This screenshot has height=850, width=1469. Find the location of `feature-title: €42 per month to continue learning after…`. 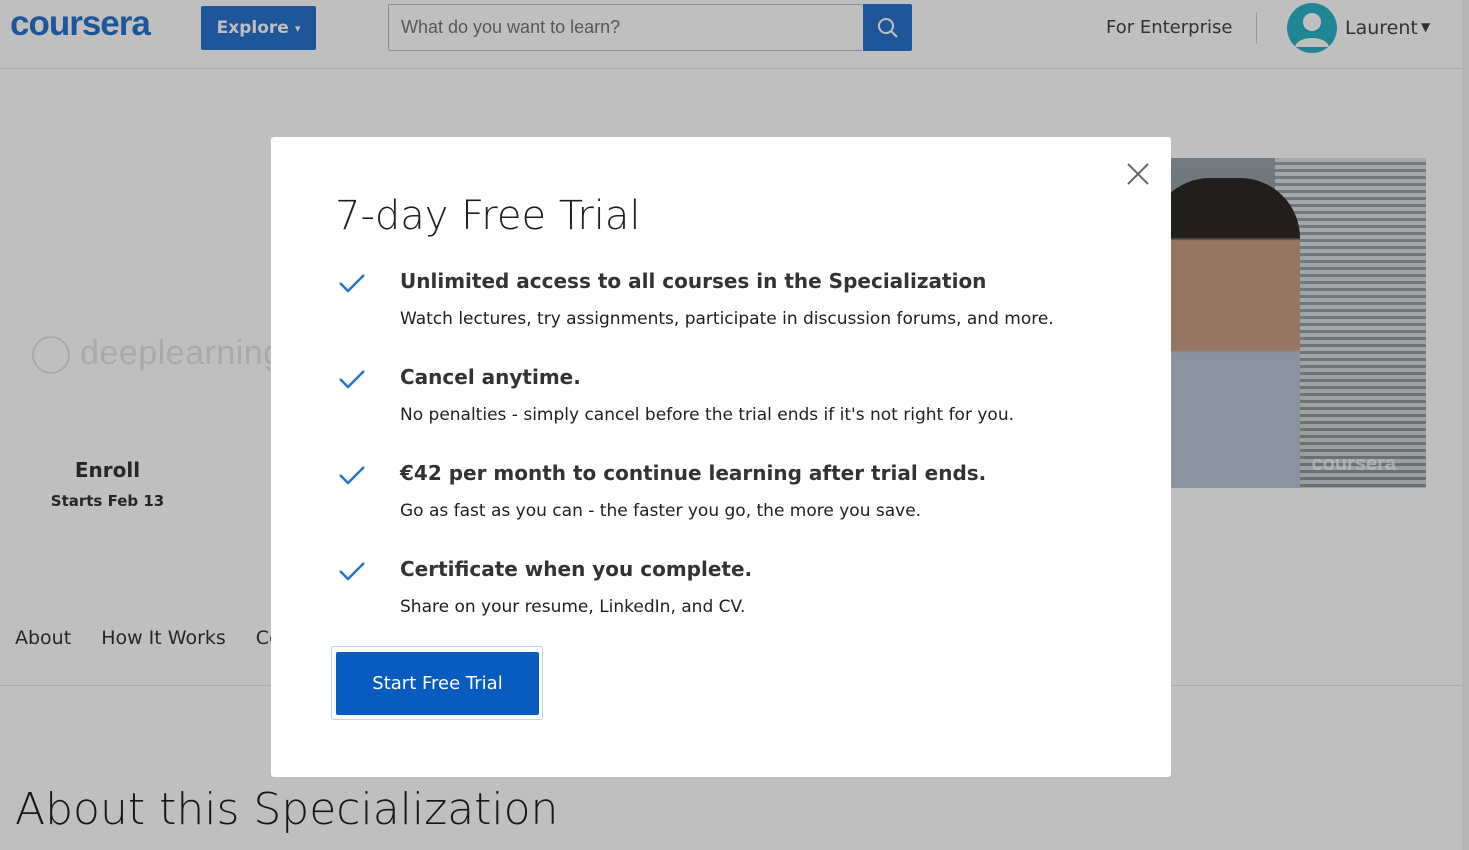

feature-title: €42 per month to continue learning after… is located at coordinates (693, 473).